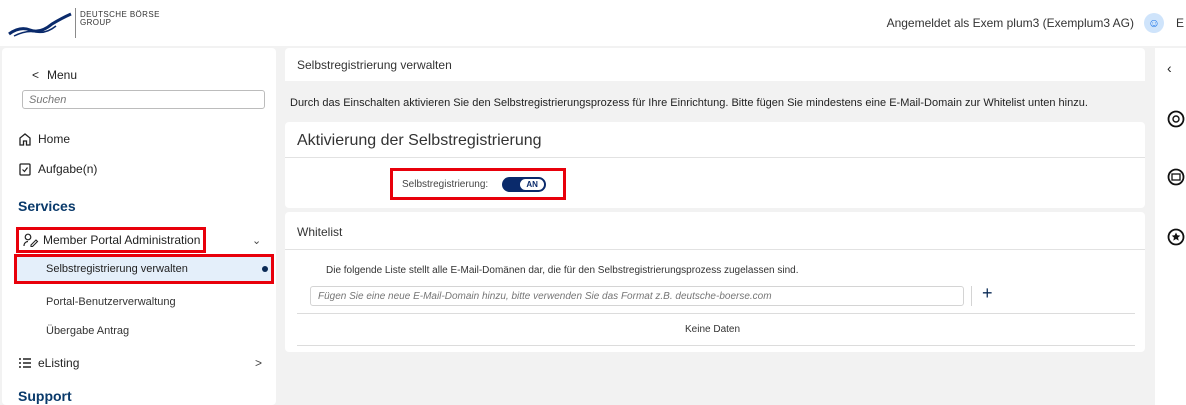 The image size is (1186, 405). Describe the element at coordinates (713, 329) in the screenshot. I see `empty-table-message: Keine Daten` at that location.